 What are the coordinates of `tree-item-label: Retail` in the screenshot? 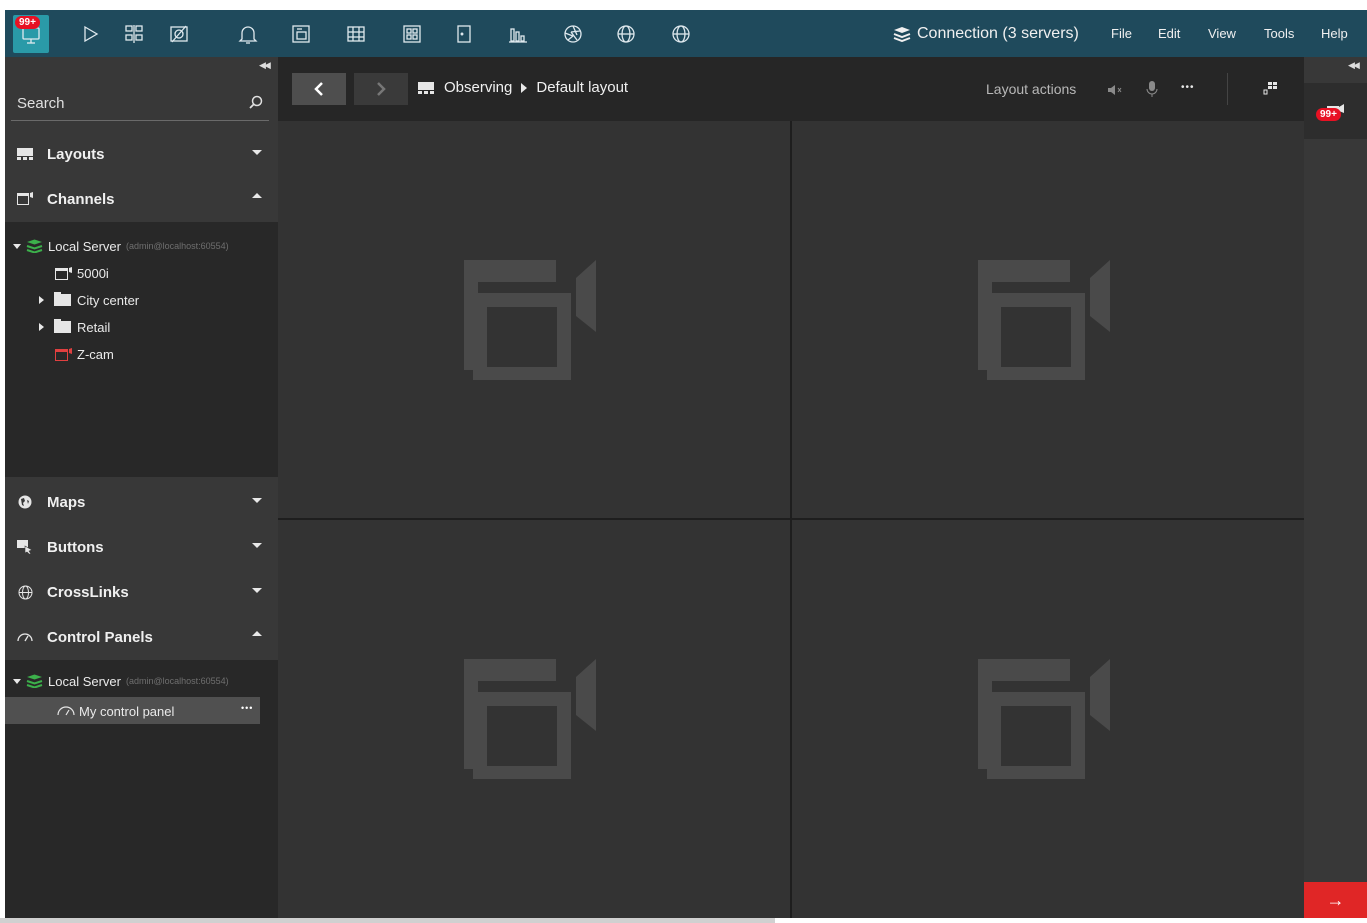 It's located at (94, 327).